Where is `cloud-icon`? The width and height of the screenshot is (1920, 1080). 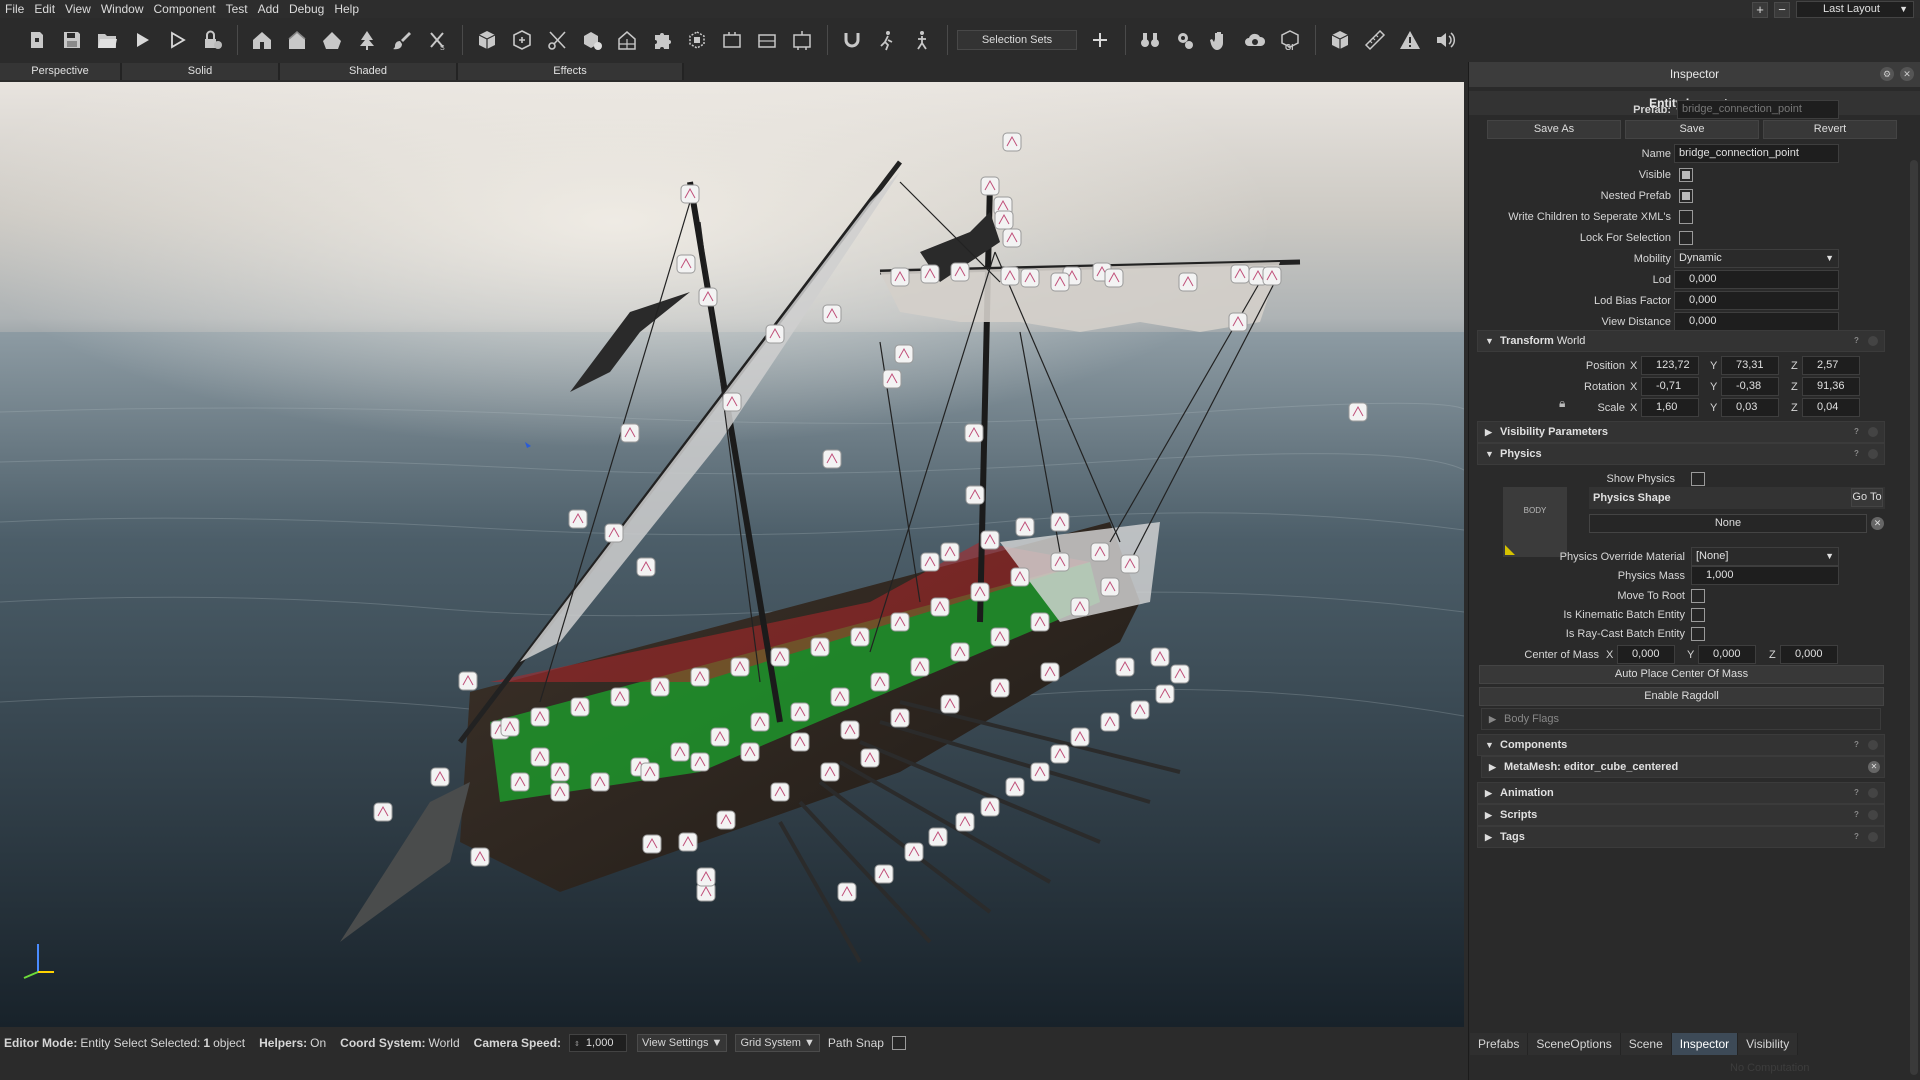
cloud-icon is located at coordinates (1255, 40).